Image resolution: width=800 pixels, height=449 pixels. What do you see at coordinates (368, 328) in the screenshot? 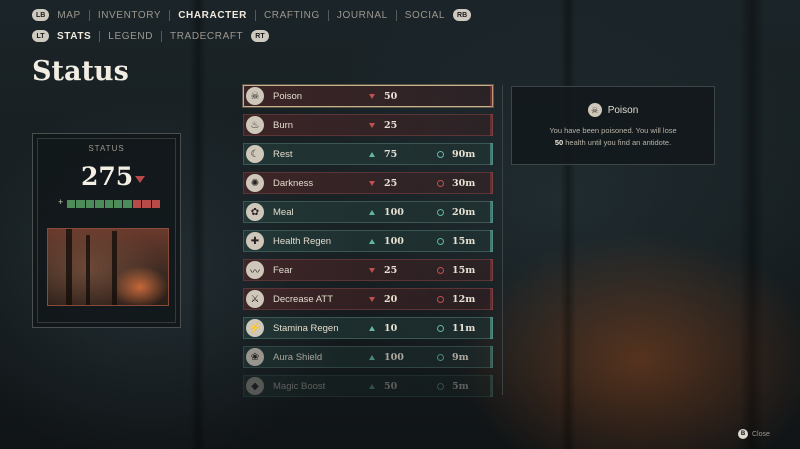
I see `status-row-stamina-regen: ⚡ Stamina Regen 10 11m` at bounding box center [368, 328].